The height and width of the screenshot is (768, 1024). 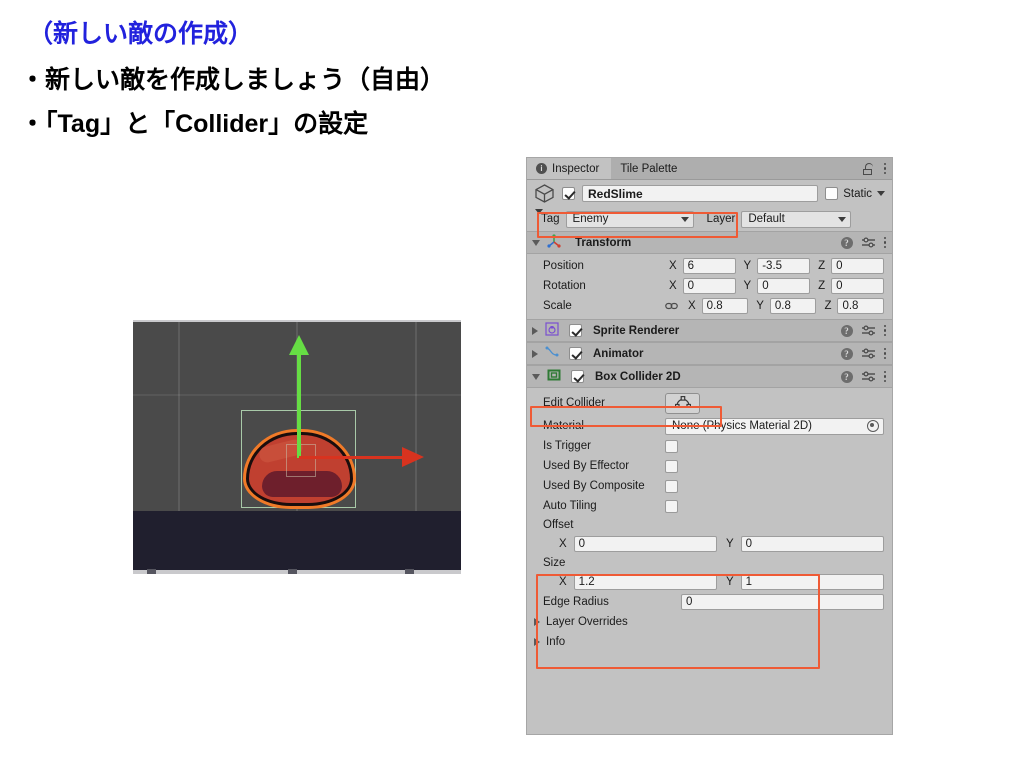 What do you see at coordinates (709, 242) in the screenshot?
I see `component-header-transform: Transform ?` at bounding box center [709, 242].